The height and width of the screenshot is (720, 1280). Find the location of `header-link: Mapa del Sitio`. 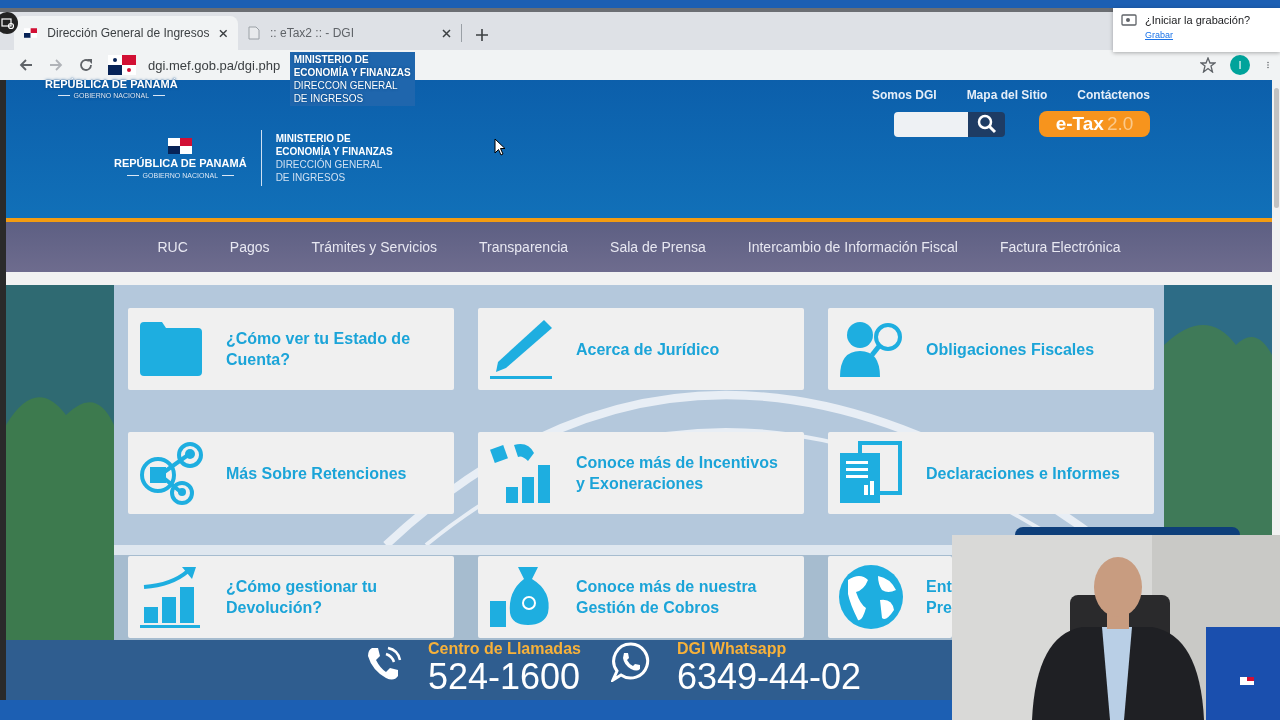

header-link: Mapa del Sitio is located at coordinates (1007, 95).